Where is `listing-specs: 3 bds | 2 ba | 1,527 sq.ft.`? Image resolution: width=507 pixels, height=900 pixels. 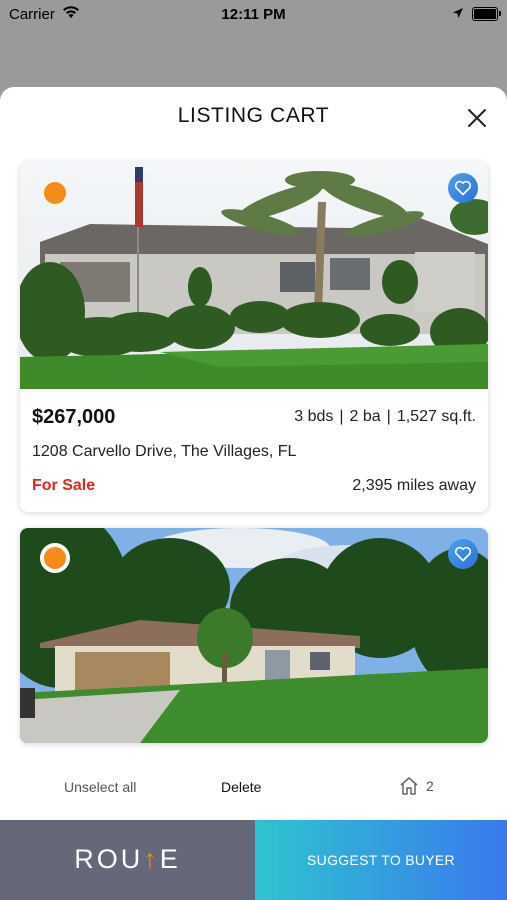
listing-specs: 3 bds | 2 ba | 1,527 sq.ft. is located at coordinates (385, 417).